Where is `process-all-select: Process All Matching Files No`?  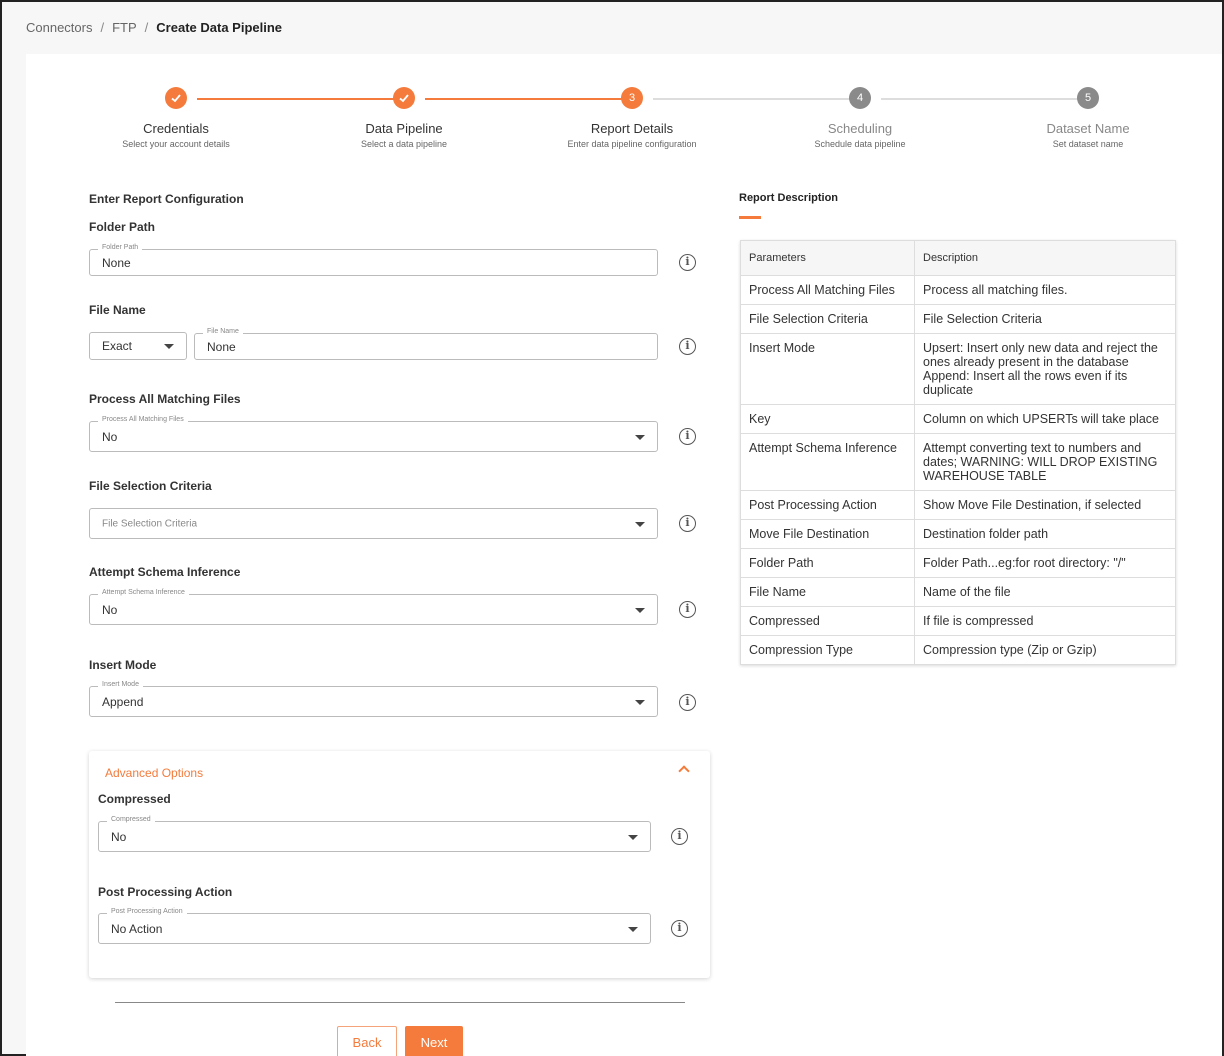
process-all-select: Process All Matching Files No is located at coordinates (373, 434).